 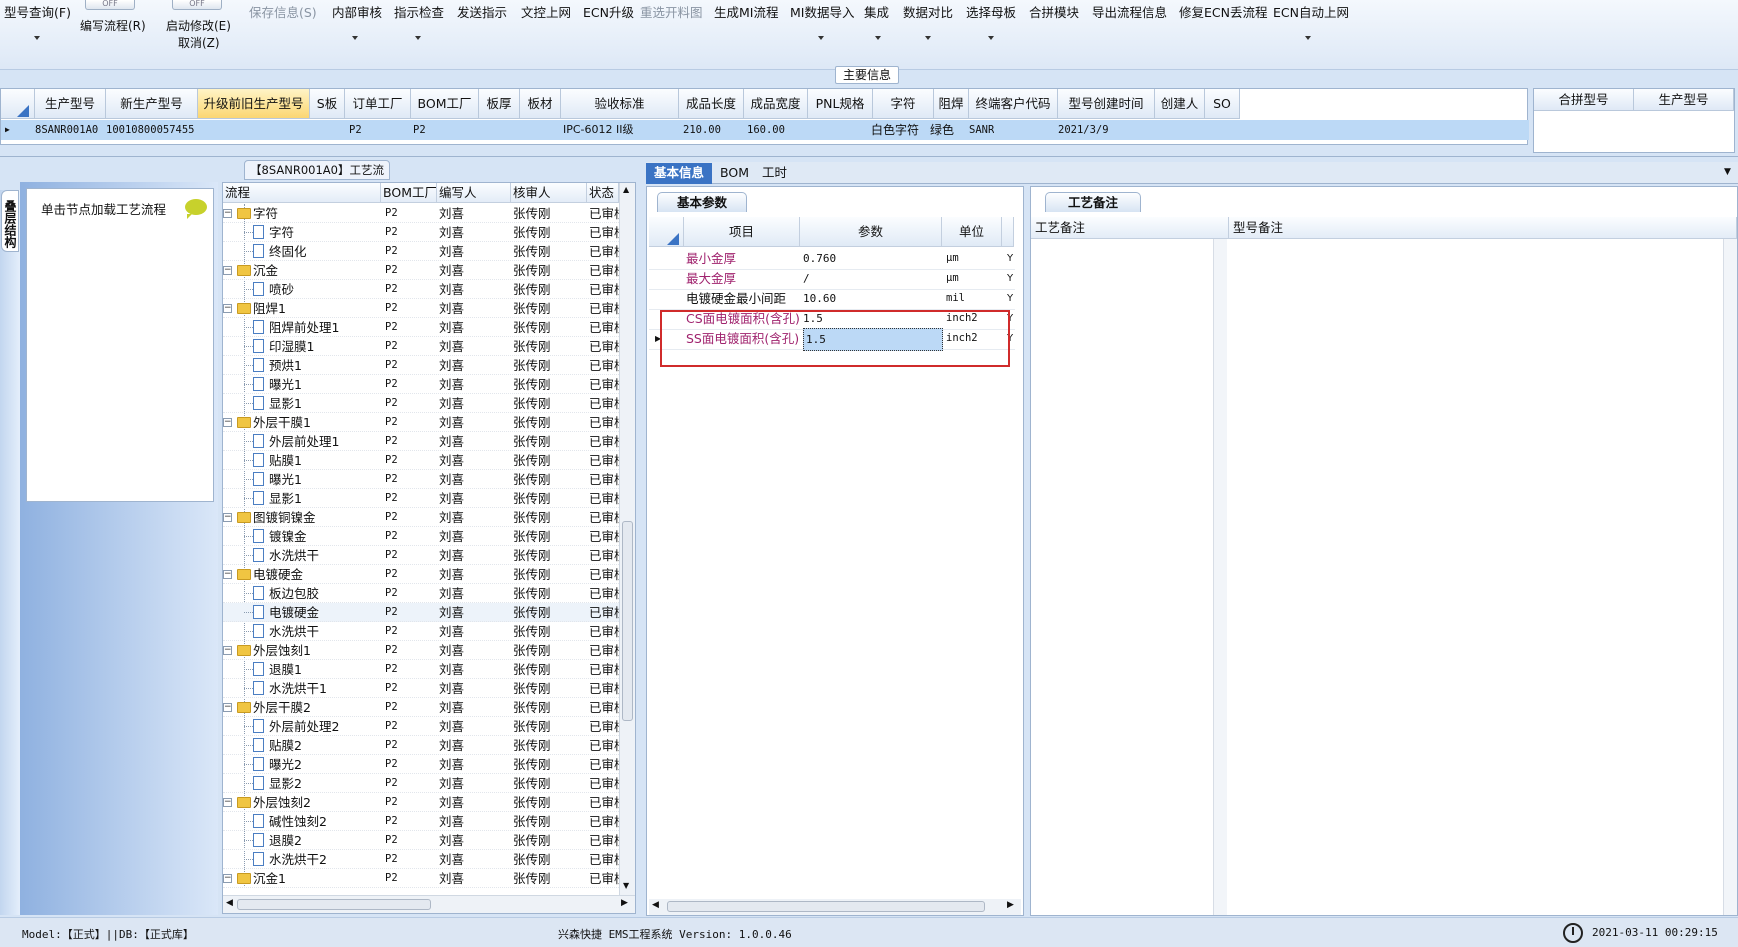 What do you see at coordinates (1223, 11) in the screenshot?
I see `repair-ecn-lost-flow-button: 修复ECN丢流程` at bounding box center [1223, 11].